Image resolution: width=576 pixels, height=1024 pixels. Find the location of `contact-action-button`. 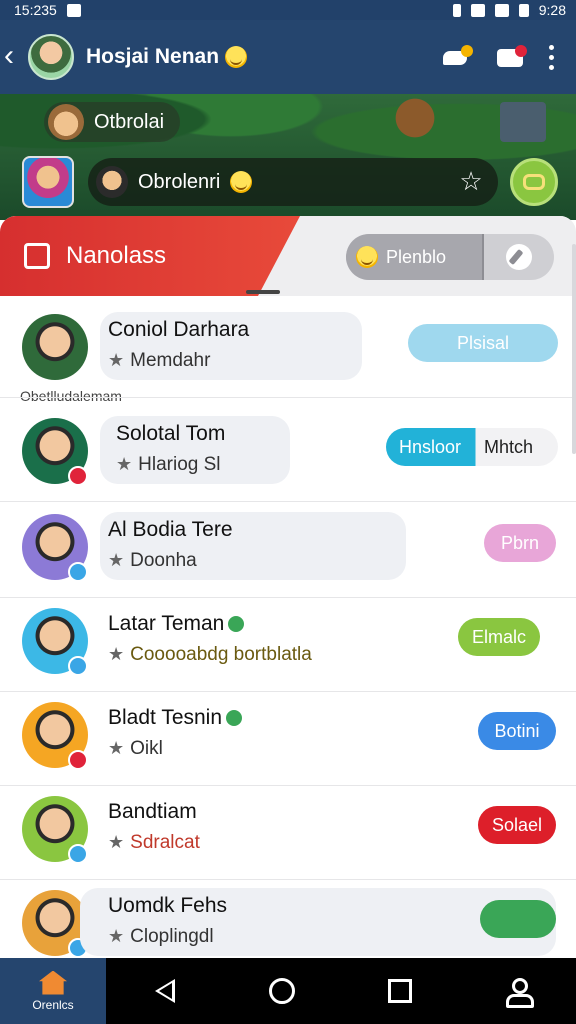

contact-action-button is located at coordinates (518, 919).